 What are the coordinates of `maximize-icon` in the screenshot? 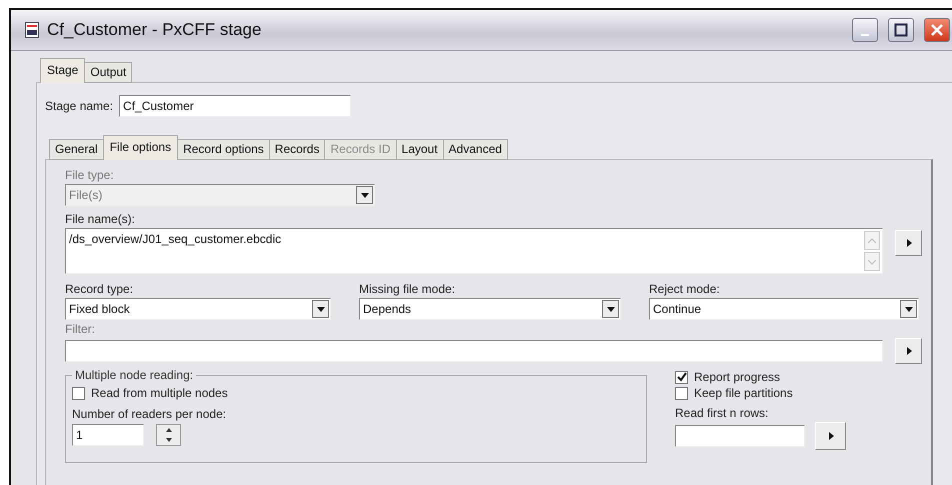 It's located at (901, 30).